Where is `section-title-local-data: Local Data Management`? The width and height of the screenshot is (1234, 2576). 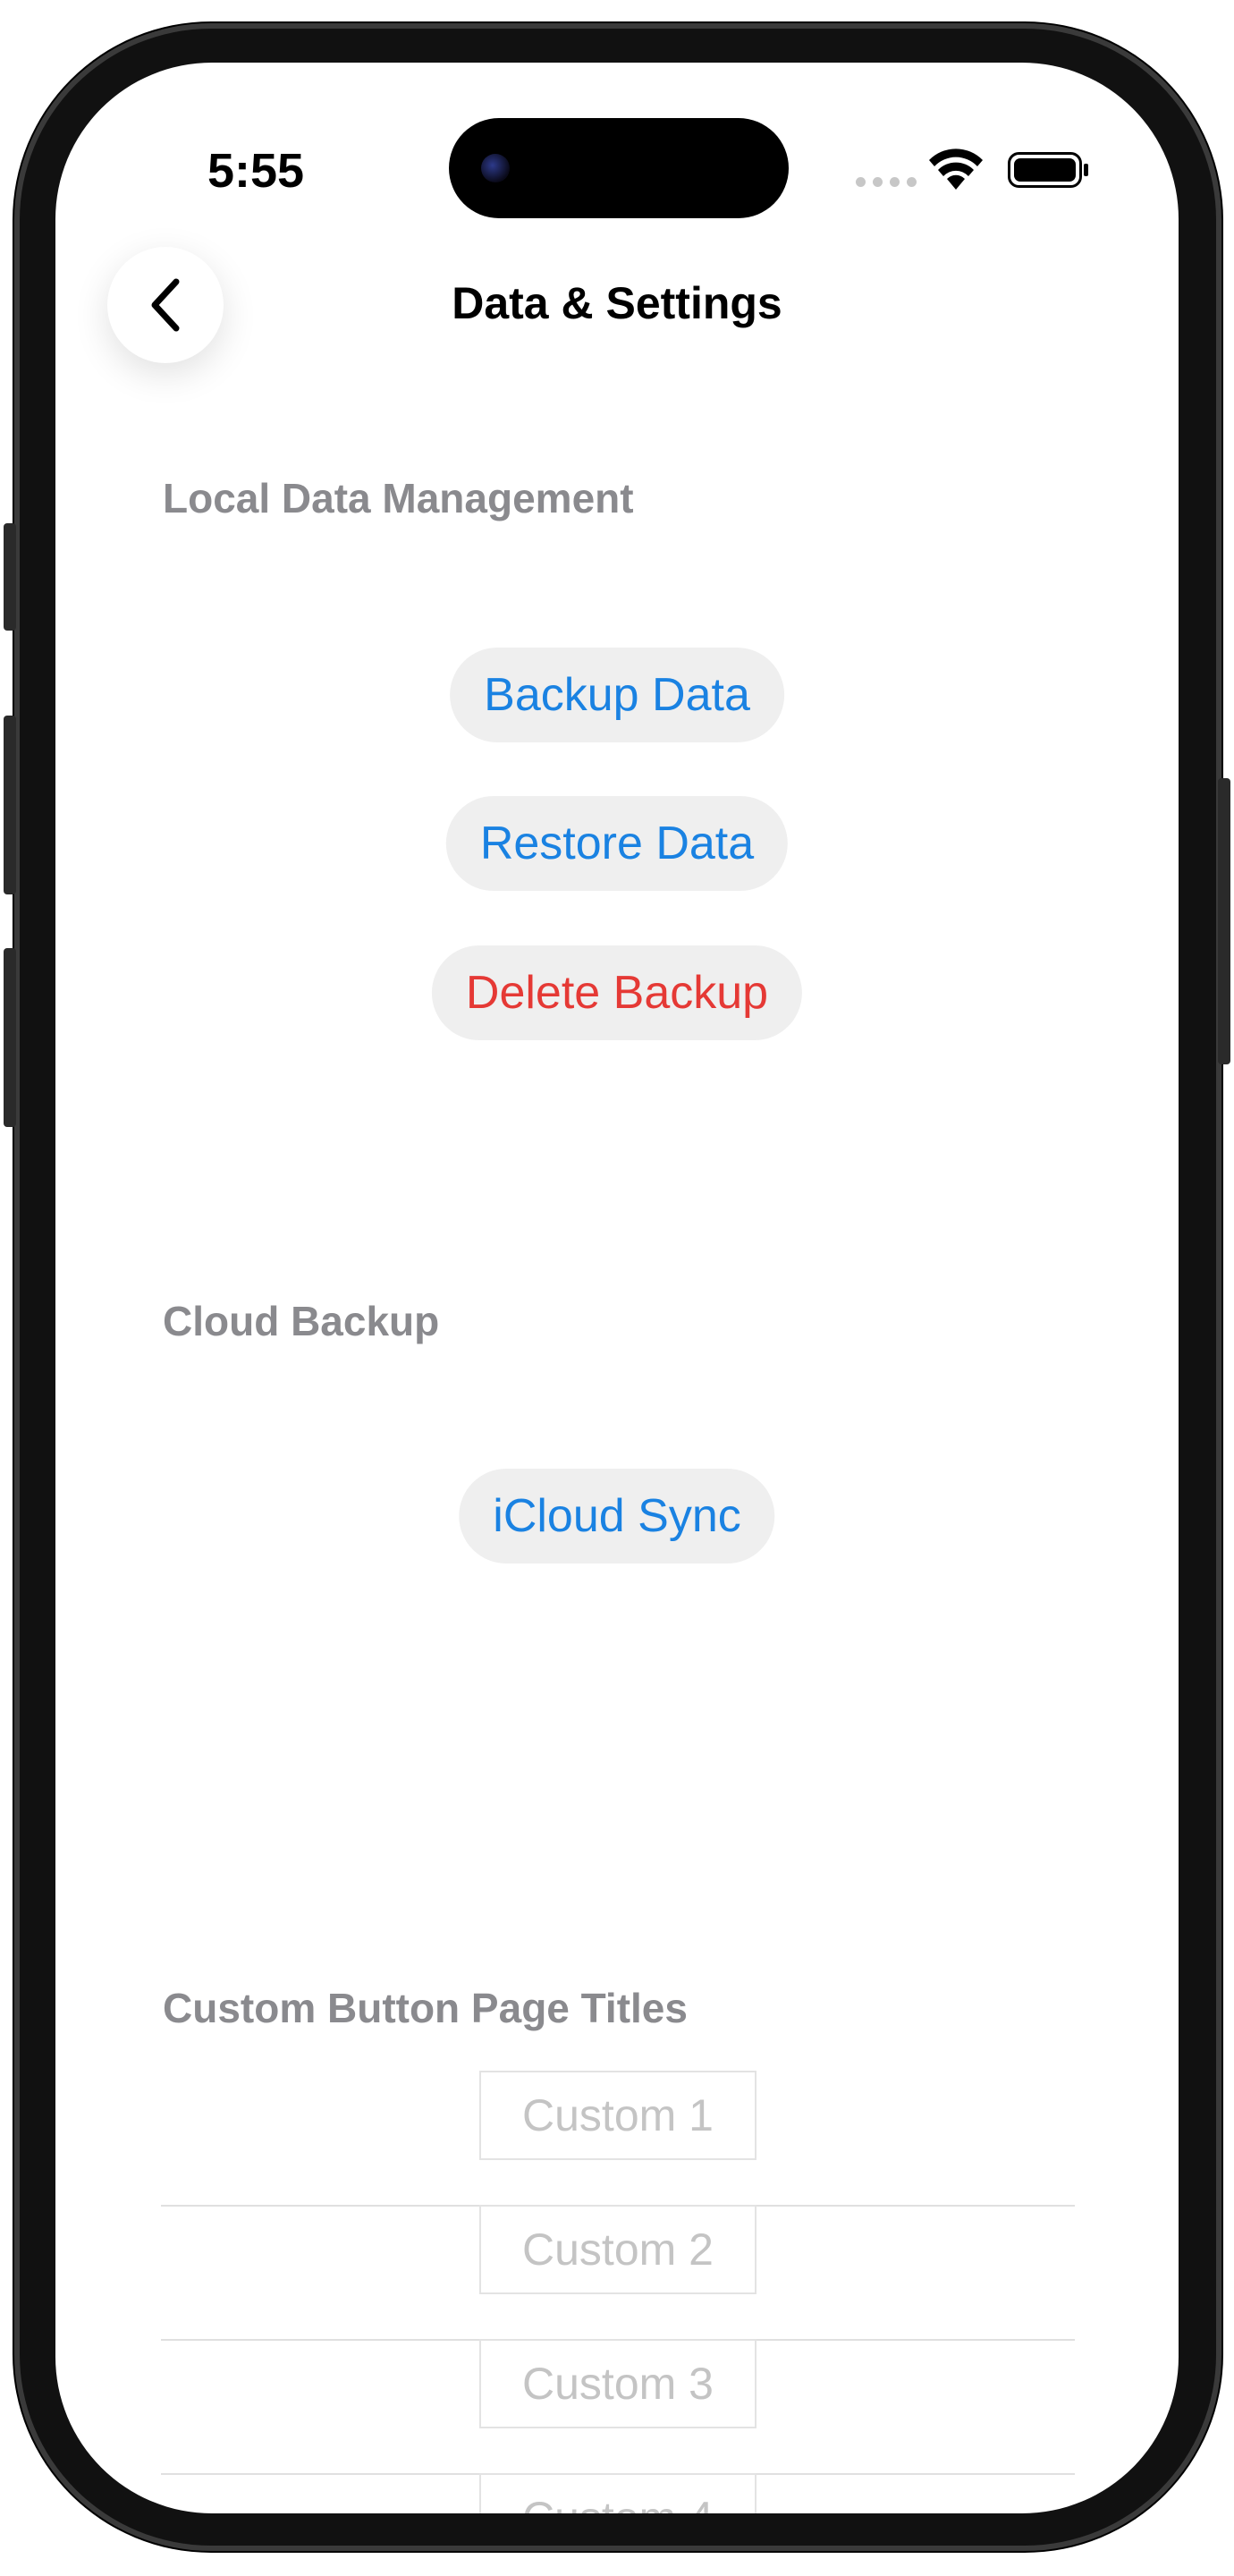 section-title-local-data: Local Data Management is located at coordinates (398, 498).